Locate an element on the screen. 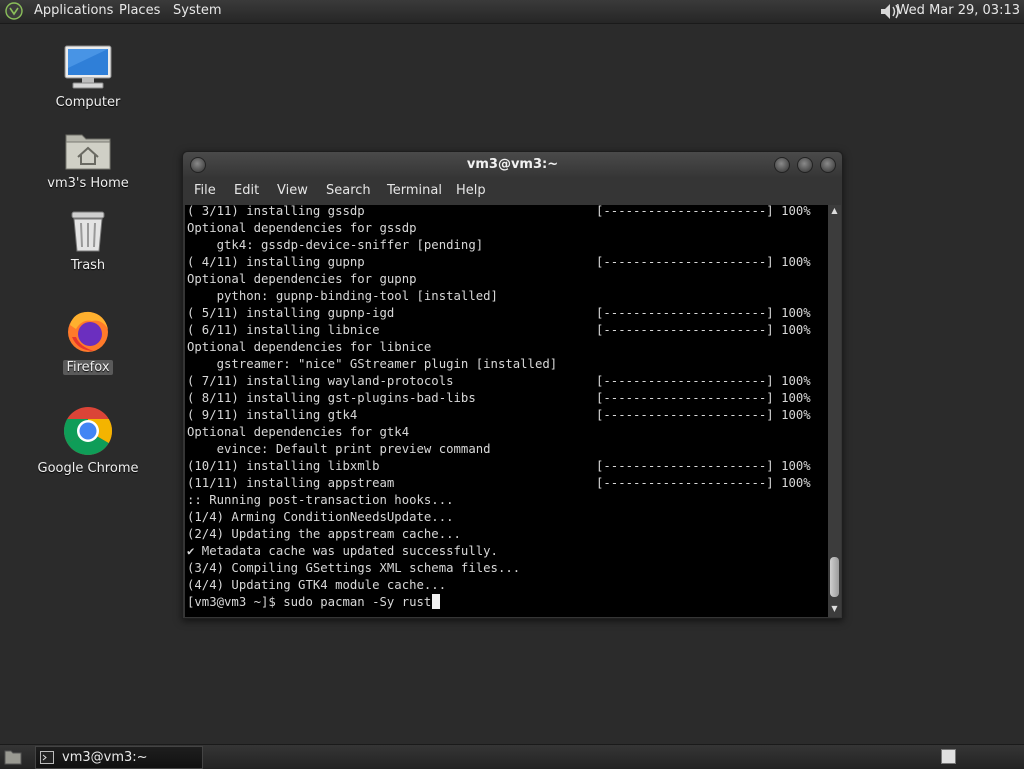 The image size is (1024, 769). show-desktop-icon is located at coordinates (13, 757).